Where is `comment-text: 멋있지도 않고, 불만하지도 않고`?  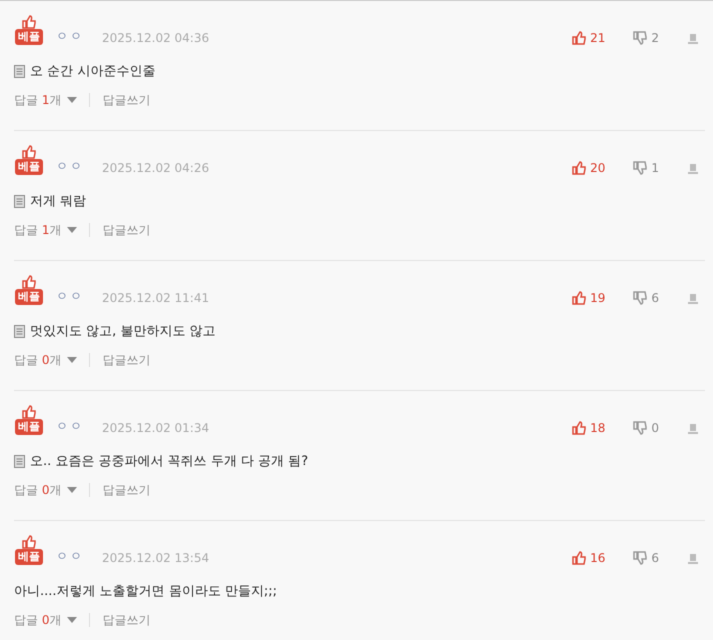
comment-text: 멋있지도 않고, 불만하지도 않고 is located at coordinates (123, 331).